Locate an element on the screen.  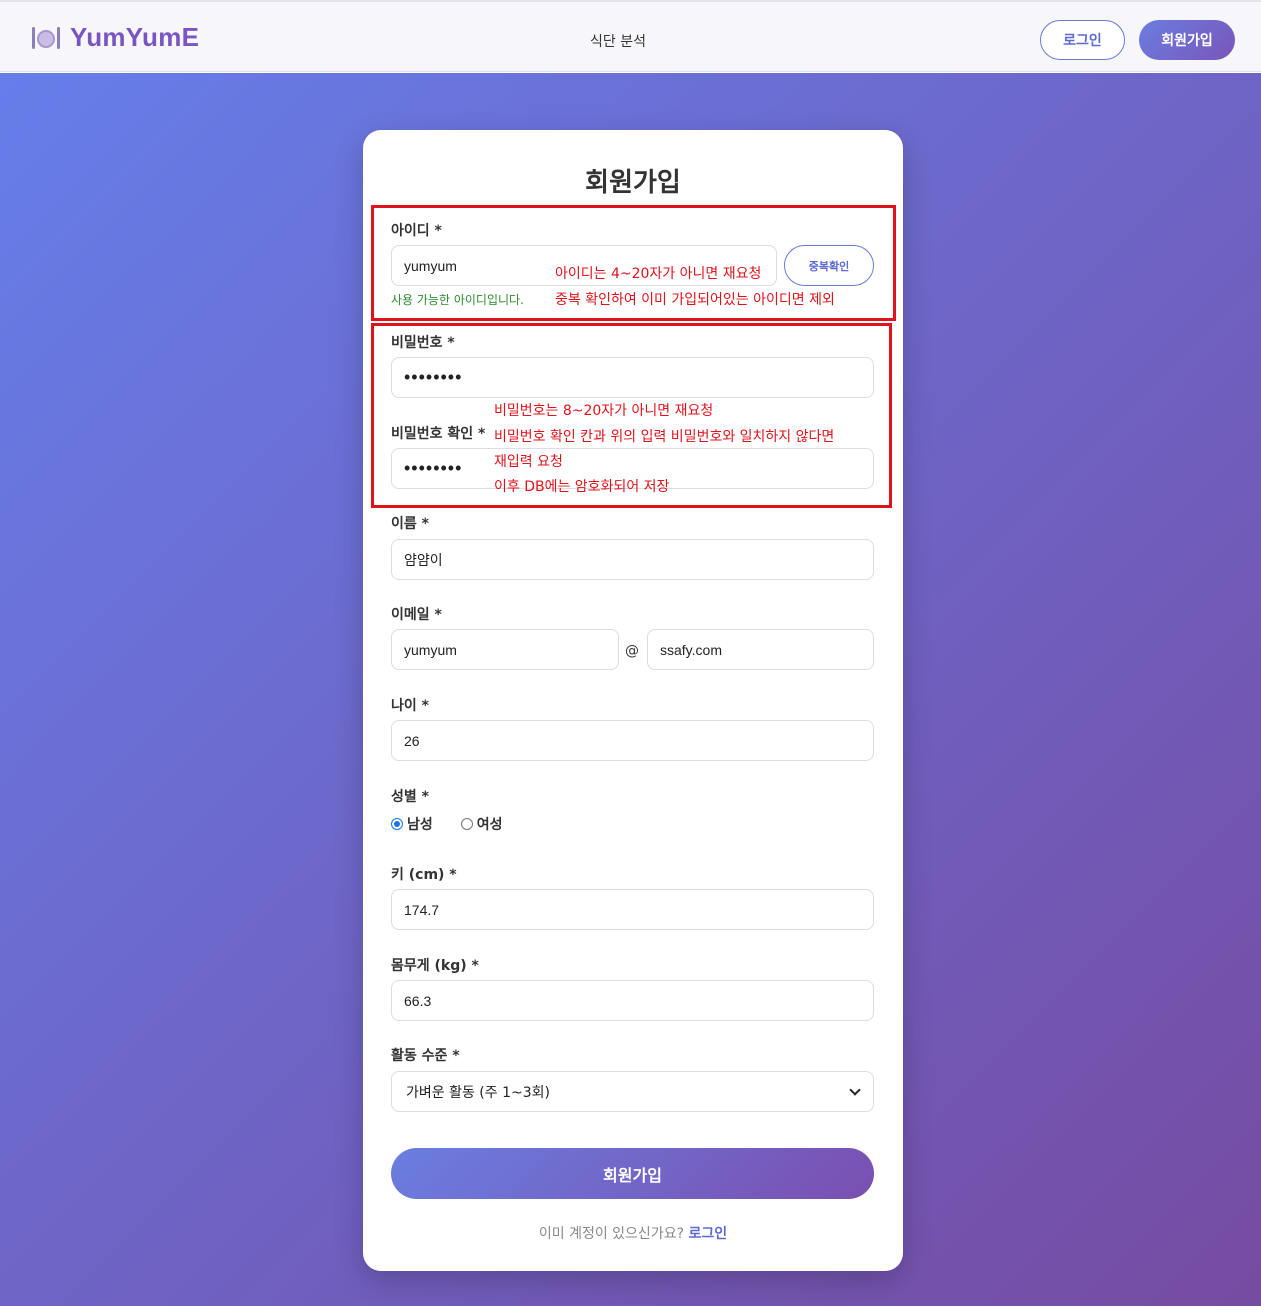
top-navbar: YumYumE 식단 분석 로그인 회원가입 is located at coordinates (630, 36).